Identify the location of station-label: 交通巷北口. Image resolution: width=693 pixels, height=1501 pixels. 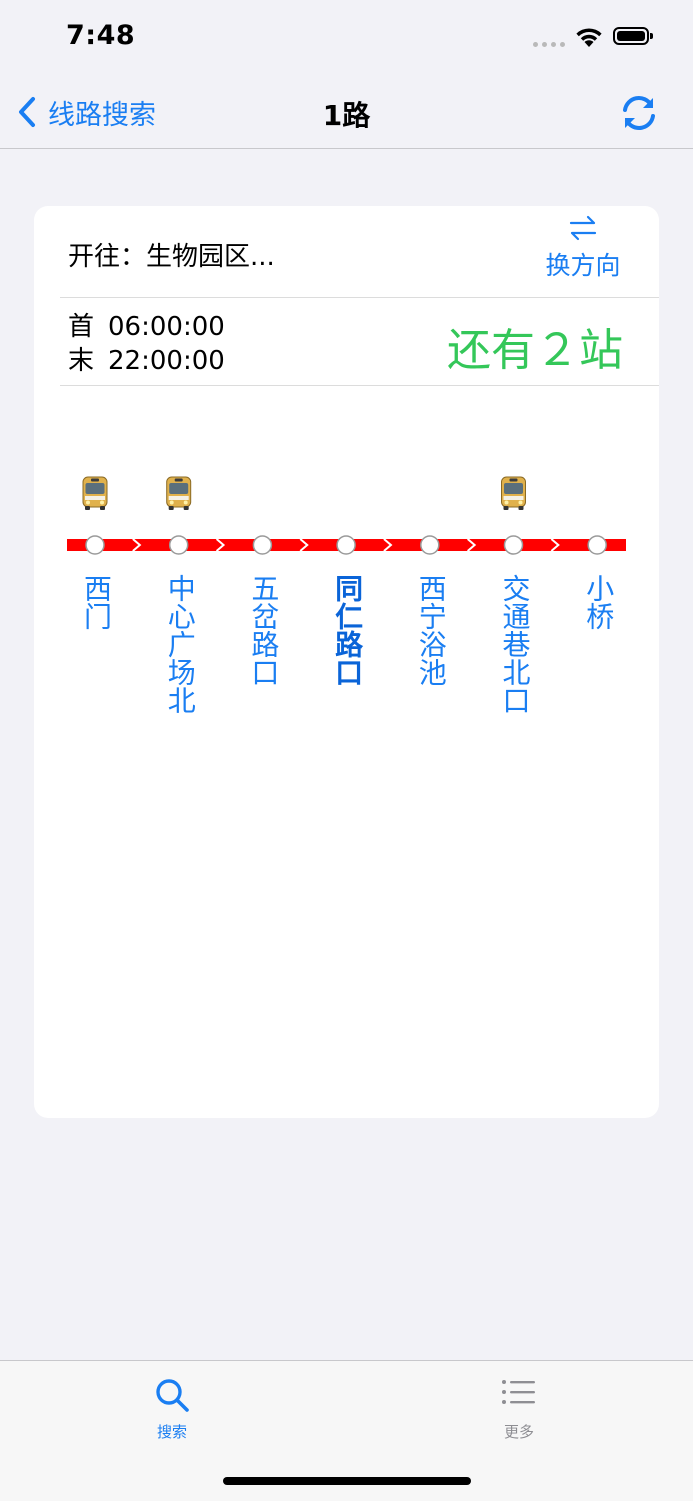
(514, 644).